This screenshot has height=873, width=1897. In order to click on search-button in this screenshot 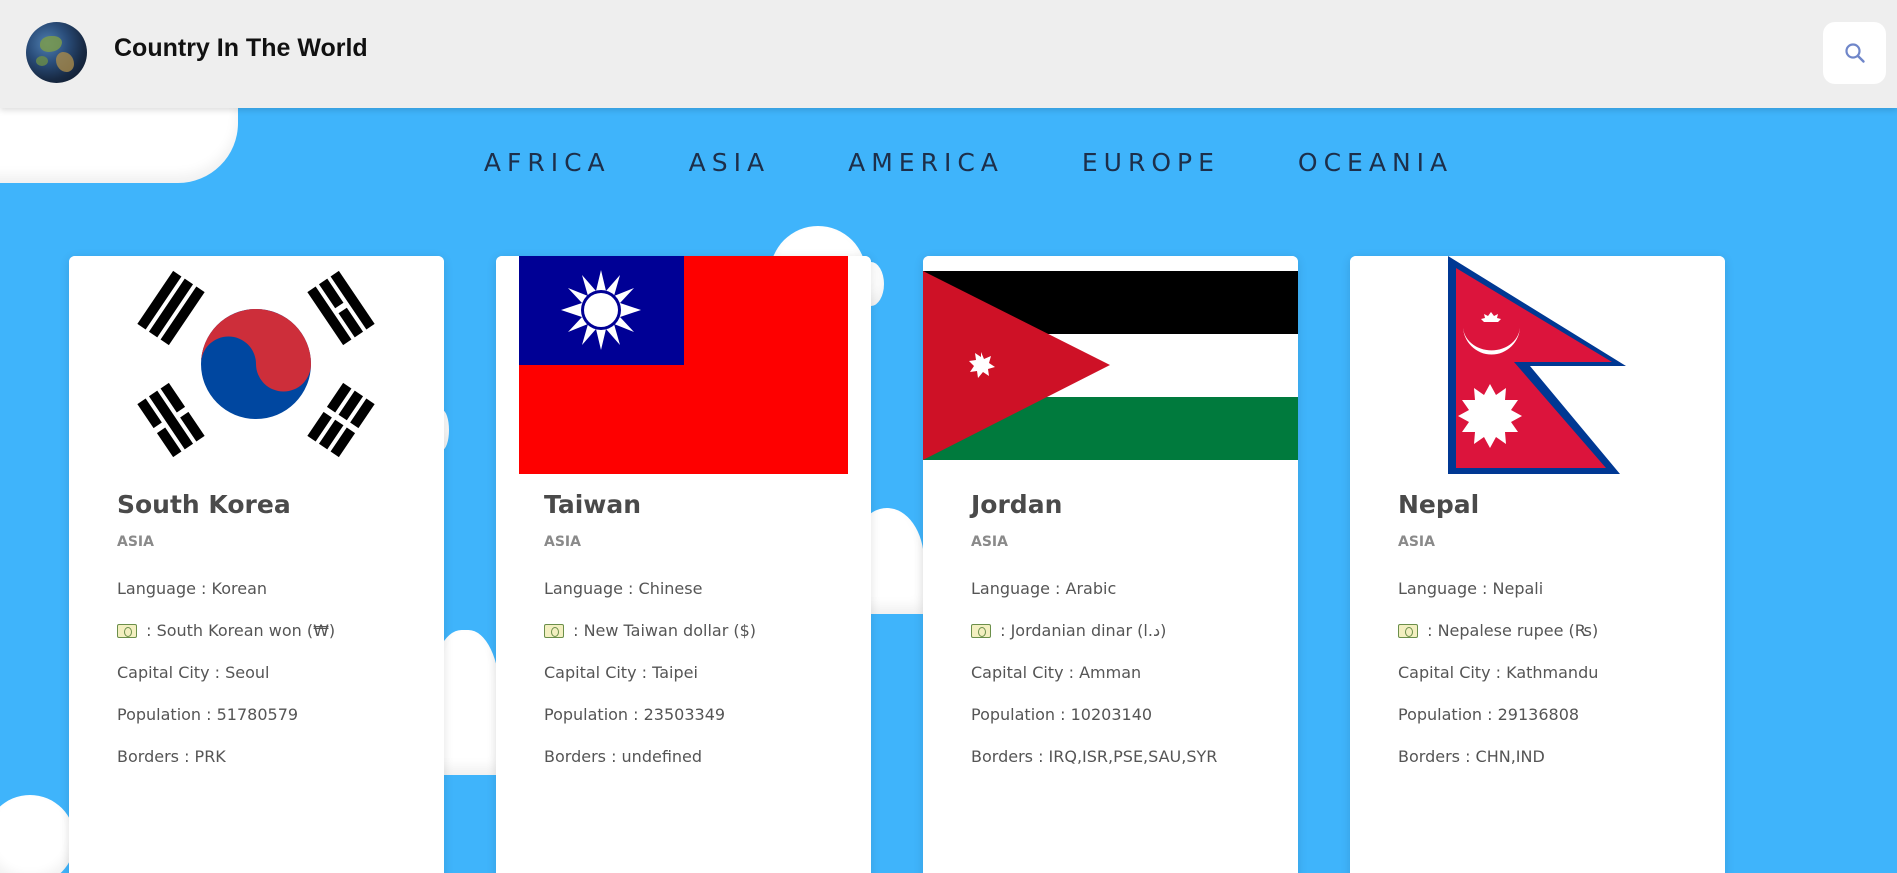, I will do `click(1854, 53)`.